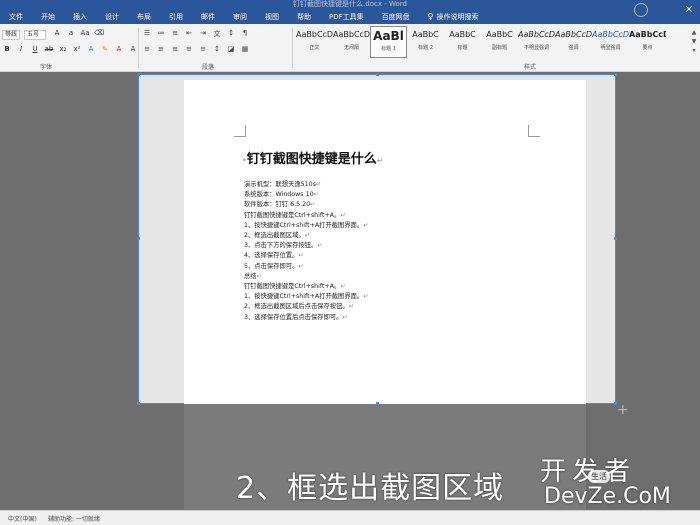  What do you see at coordinates (694, 32) in the screenshot?
I see `chevron-up-icon: ▲` at bounding box center [694, 32].